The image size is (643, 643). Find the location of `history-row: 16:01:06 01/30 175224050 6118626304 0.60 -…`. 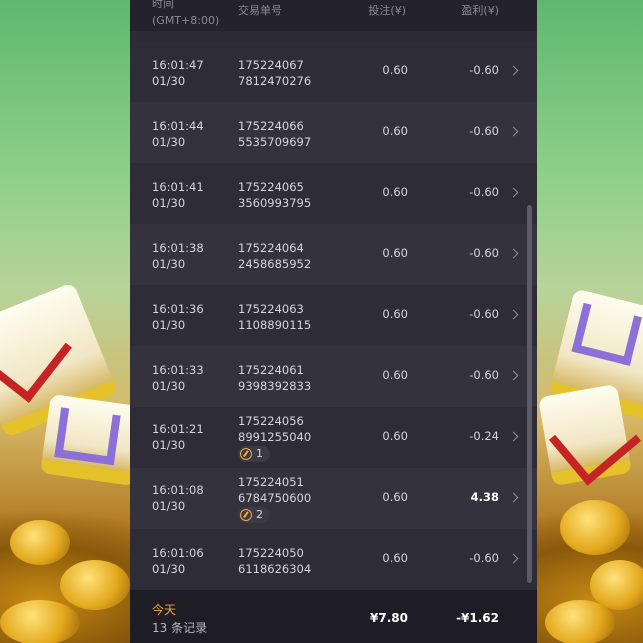

history-row: 16:01:06 01/30 175224050 6118626304 0.60 -… is located at coordinates (333, 559).